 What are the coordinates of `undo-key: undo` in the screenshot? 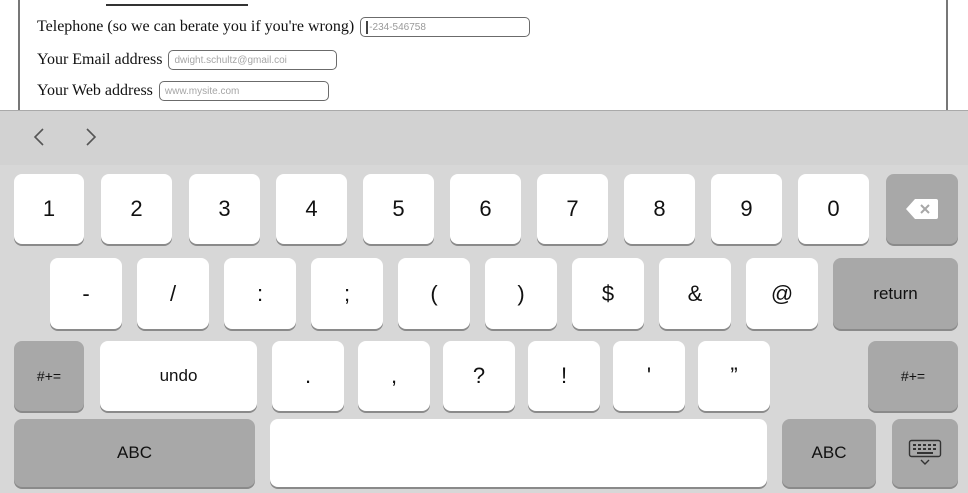 It's located at (178, 376).